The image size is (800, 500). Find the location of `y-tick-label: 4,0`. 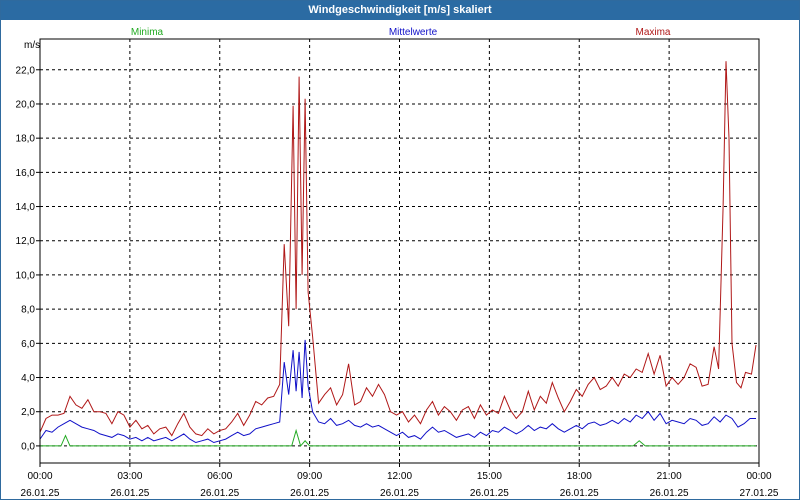

y-tick-label: 4,0 is located at coordinates (28, 378).